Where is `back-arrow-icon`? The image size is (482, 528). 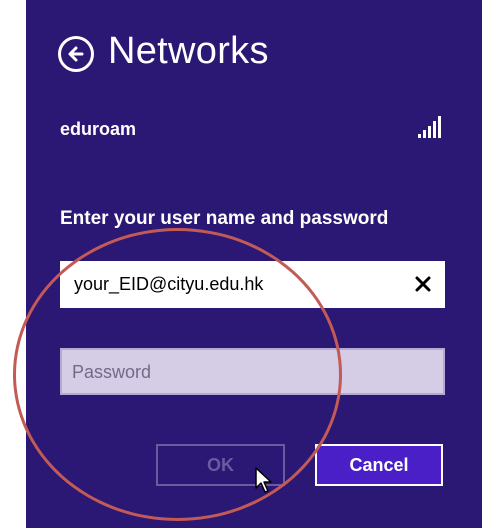
back-arrow-icon is located at coordinates (76, 54).